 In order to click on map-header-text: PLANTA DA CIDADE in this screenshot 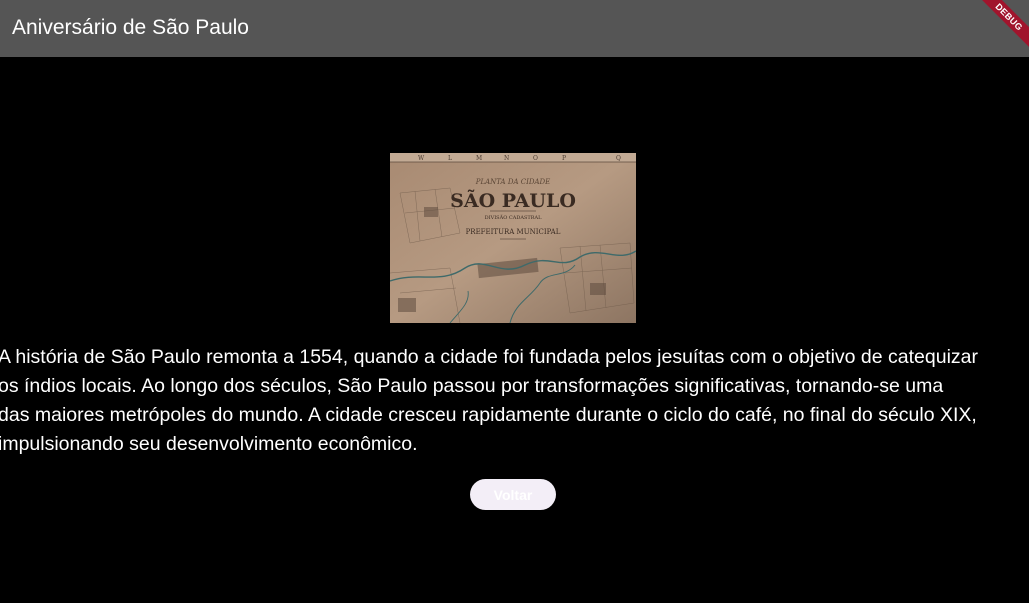, I will do `click(513, 182)`.